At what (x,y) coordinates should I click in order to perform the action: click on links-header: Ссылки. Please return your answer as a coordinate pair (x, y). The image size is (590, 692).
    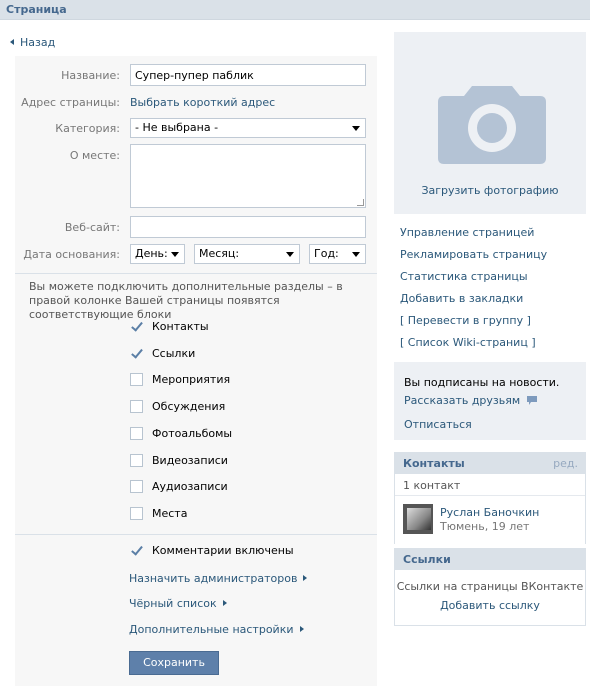
    Looking at the image, I should click on (490, 559).